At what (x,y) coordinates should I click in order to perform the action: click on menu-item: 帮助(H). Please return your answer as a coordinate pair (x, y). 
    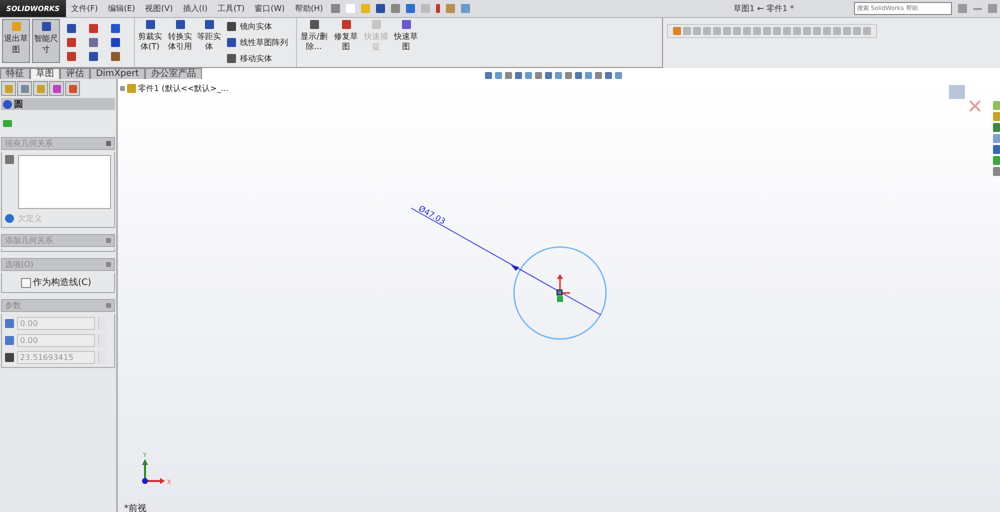
    Looking at the image, I should click on (309, 8).